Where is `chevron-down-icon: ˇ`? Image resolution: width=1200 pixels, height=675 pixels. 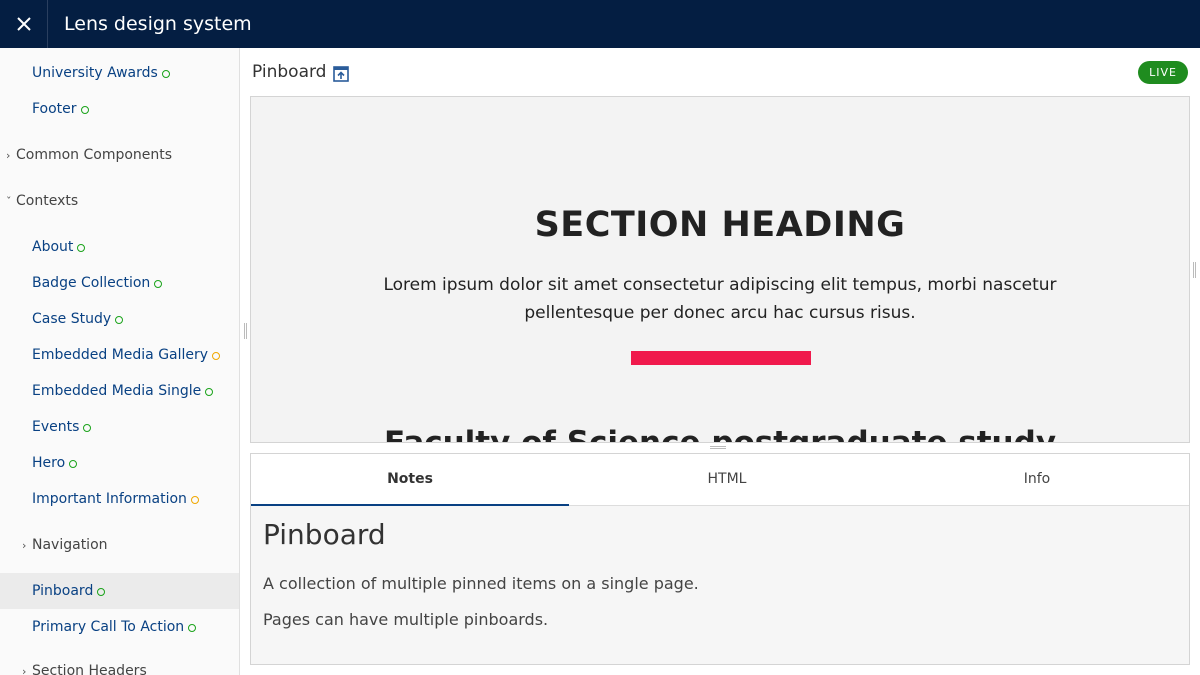
chevron-down-icon: ˇ is located at coordinates (9, 201).